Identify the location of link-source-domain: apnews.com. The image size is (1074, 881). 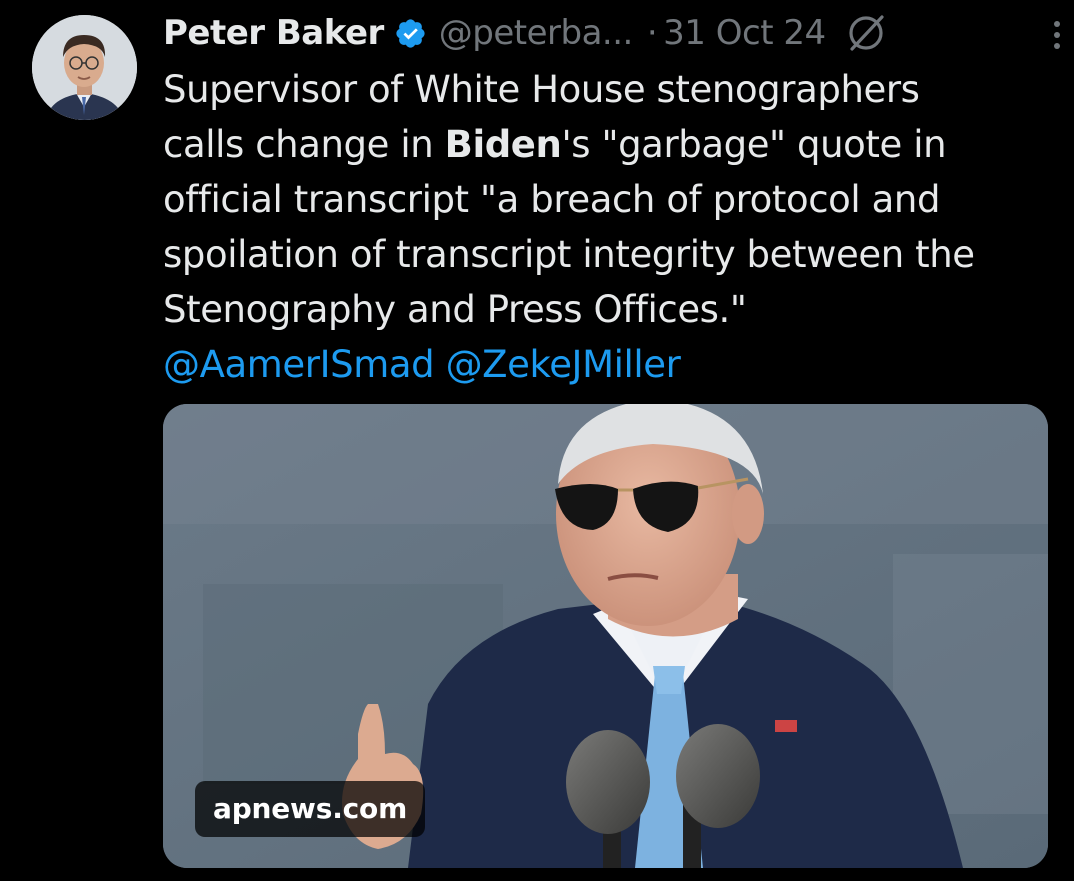
(310, 809).